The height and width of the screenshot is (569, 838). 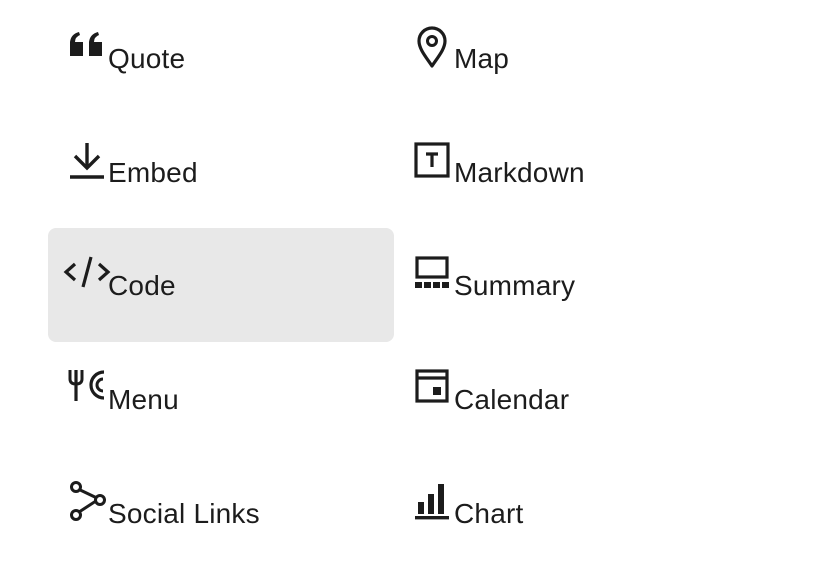 I want to click on block-item-calendar: Calendar, so click(x=567, y=398).